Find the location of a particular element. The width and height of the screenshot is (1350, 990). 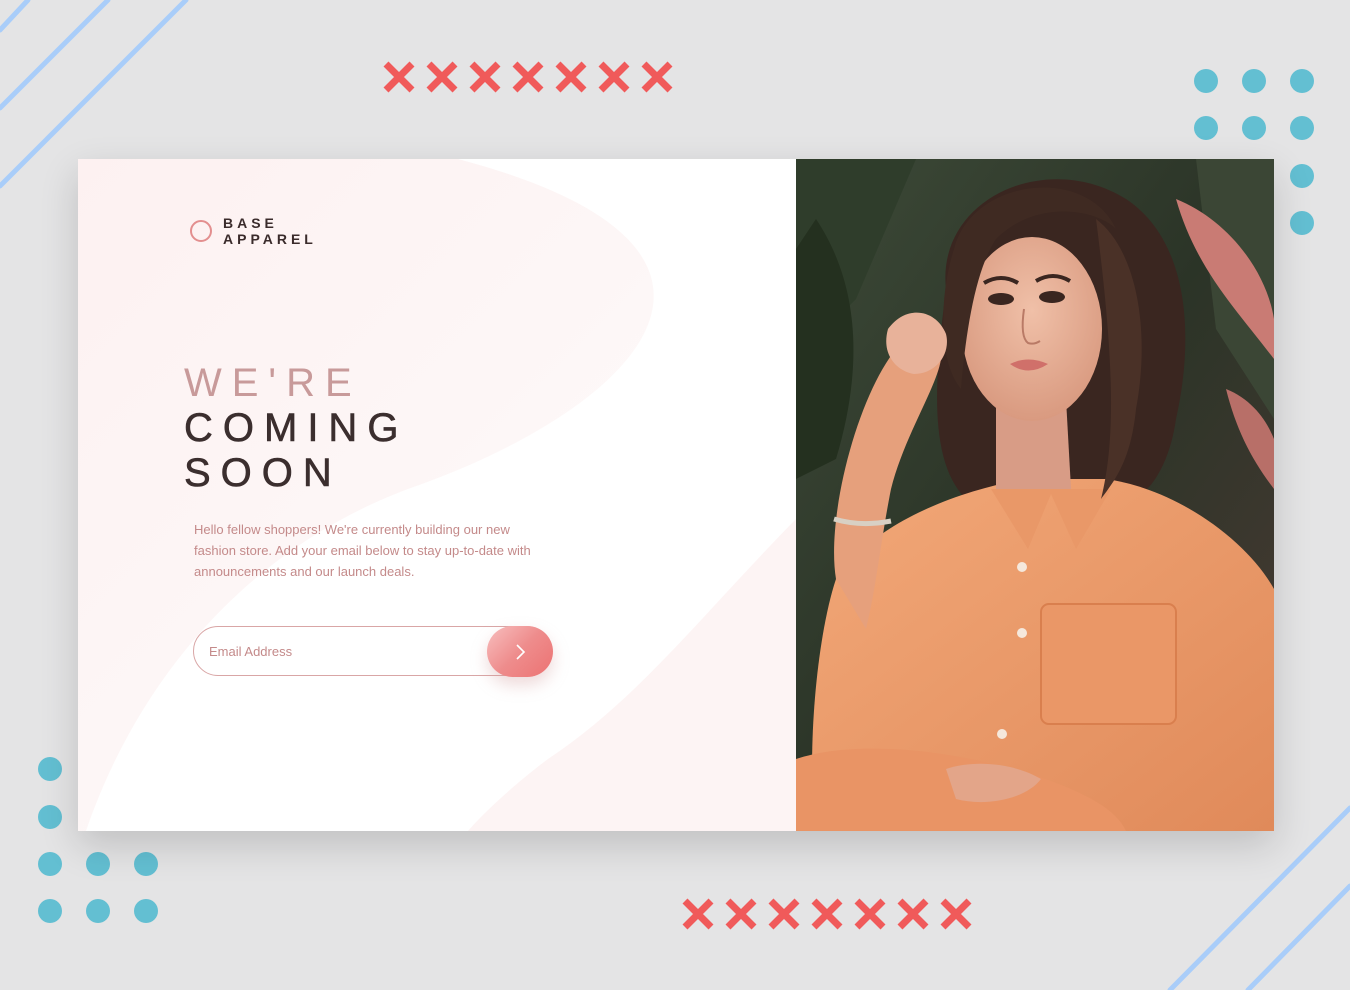

cross-pattern-bottom is located at coordinates (827, 914).